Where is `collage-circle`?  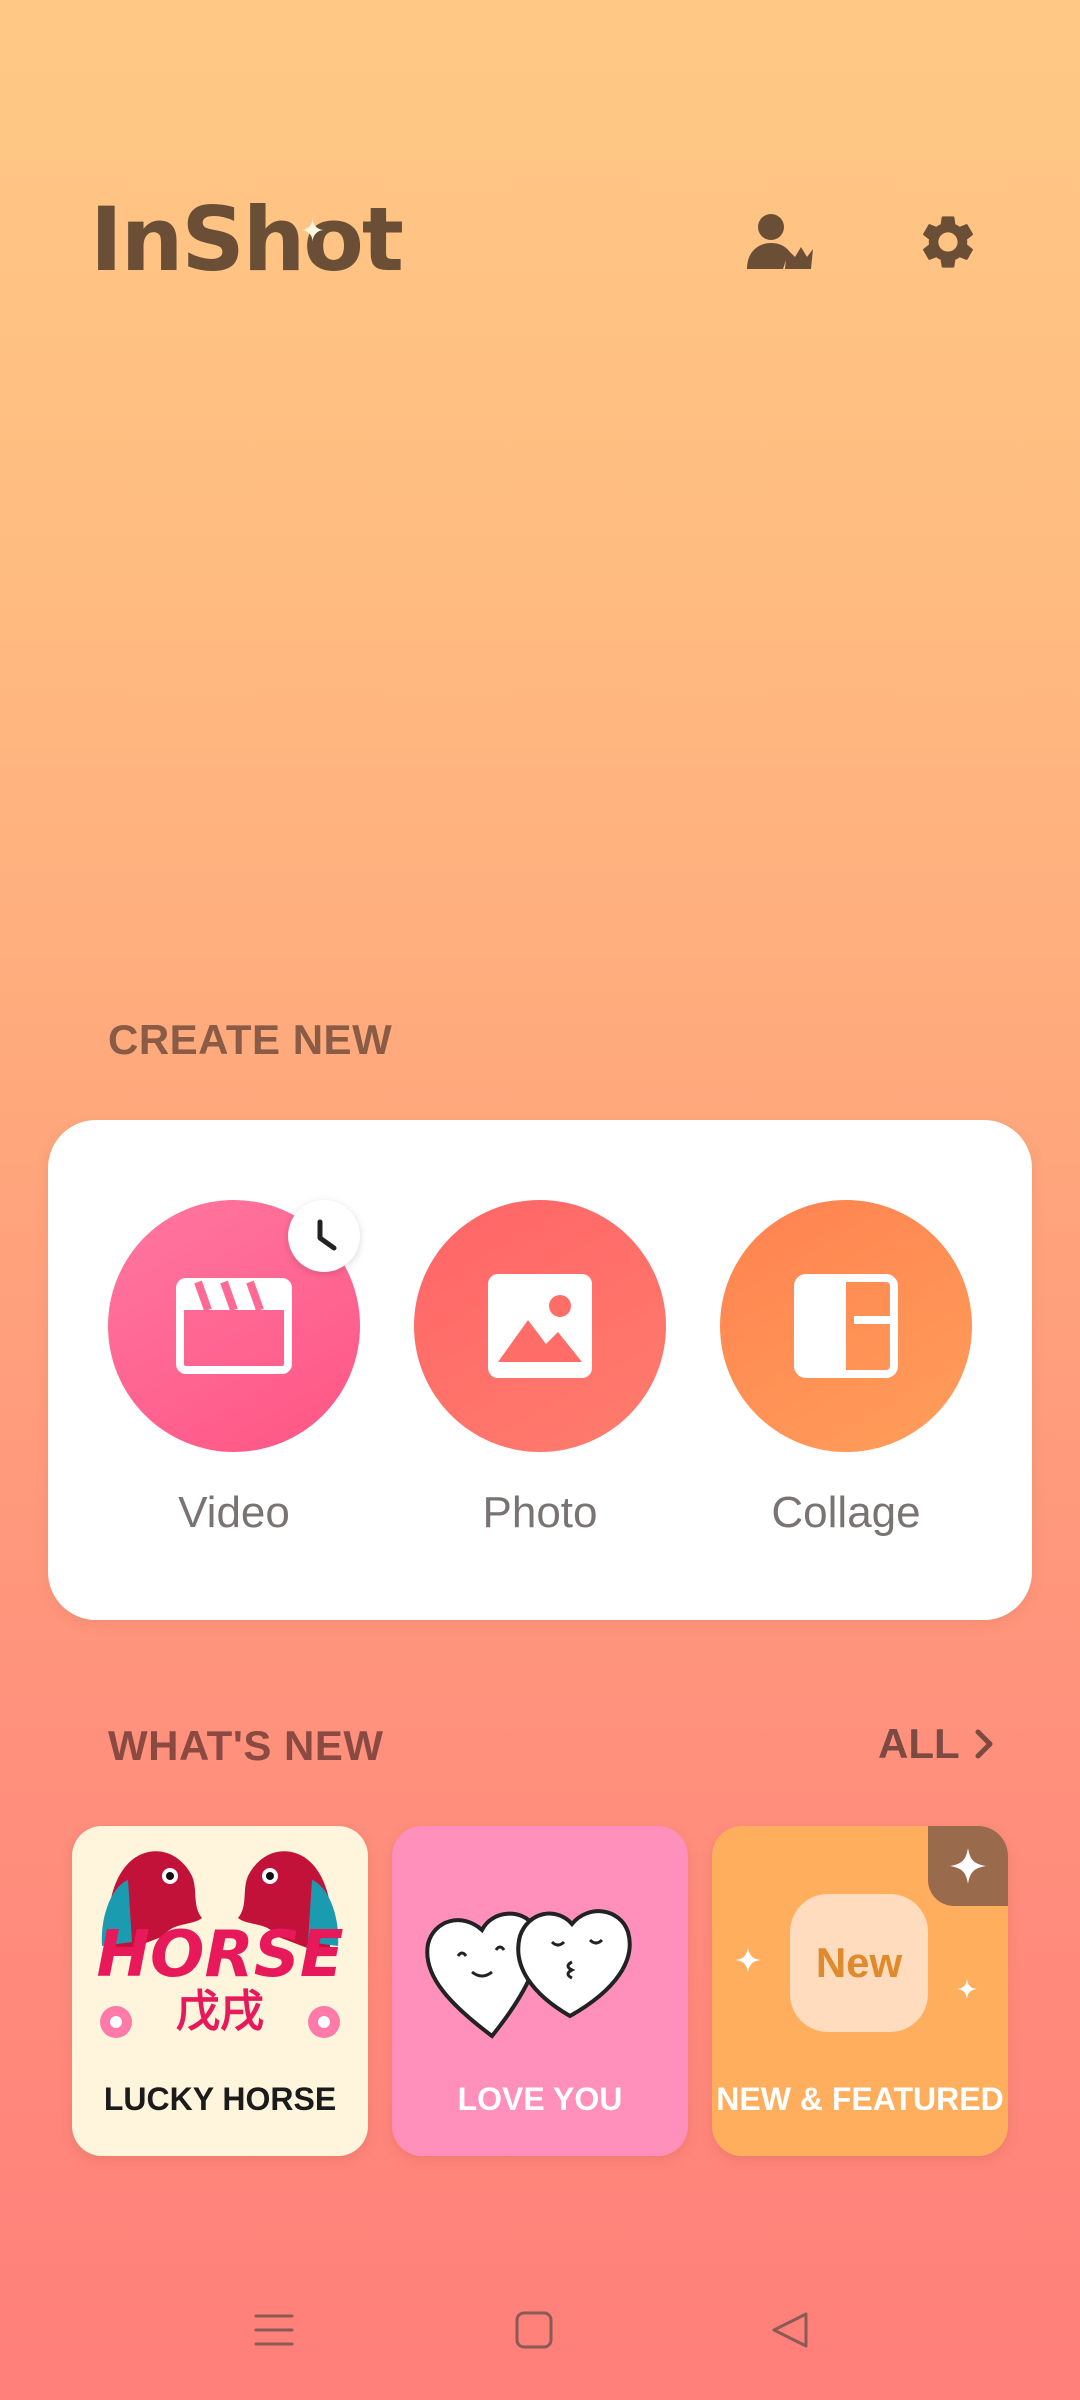 collage-circle is located at coordinates (846, 1326).